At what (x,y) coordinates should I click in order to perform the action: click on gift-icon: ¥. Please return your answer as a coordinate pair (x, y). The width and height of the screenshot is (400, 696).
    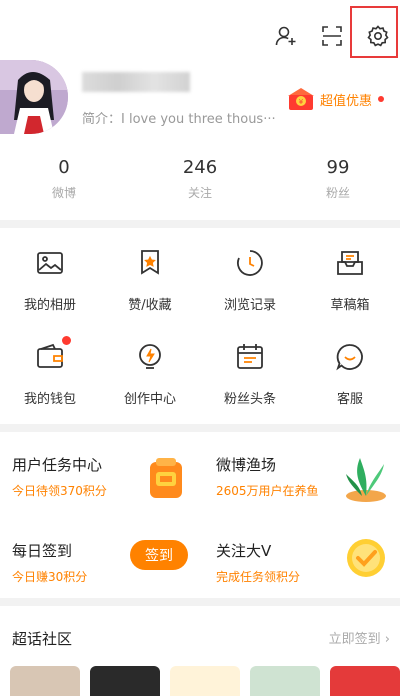
    Looking at the image, I should click on (301, 99).